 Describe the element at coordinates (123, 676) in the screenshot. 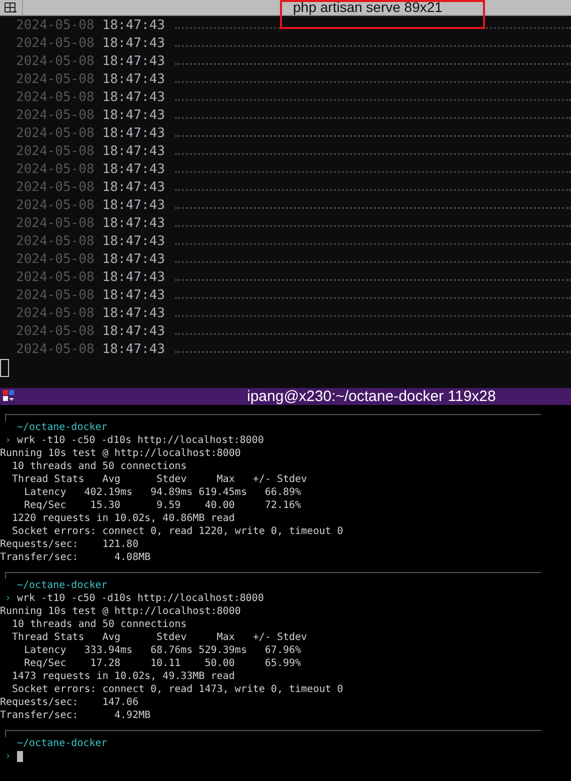

I see `output-line: 1473 requests in 10.02s, 49.33MB read` at that location.